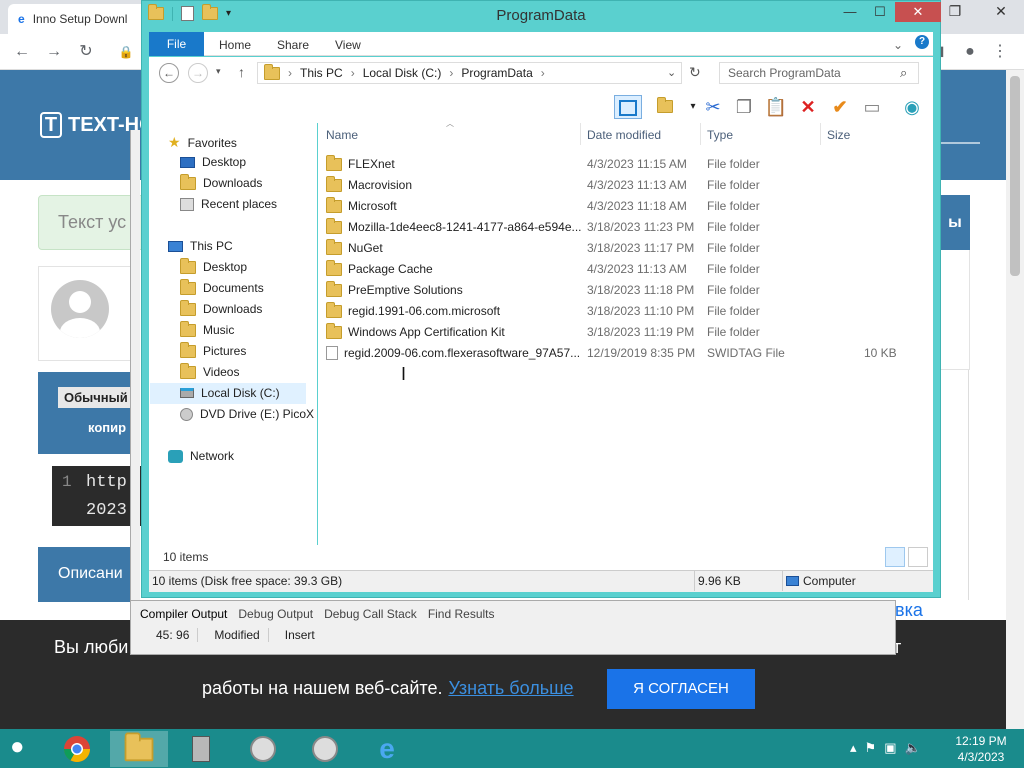  What do you see at coordinates (776, 107) in the screenshot?
I see `paste-icon: 📋` at bounding box center [776, 107].